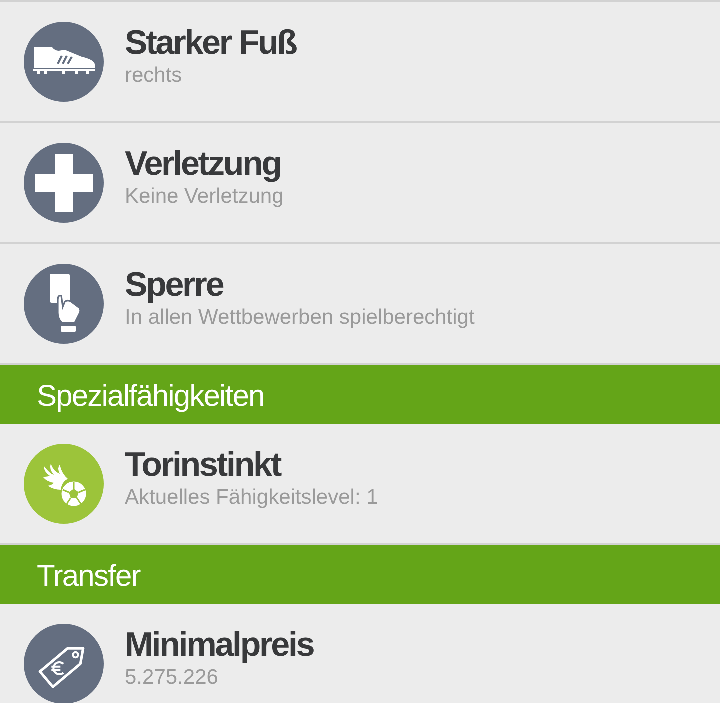  Describe the element at coordinates (204, 197) in the screenshot. I see `item-subtitle: Keine Verletzung` at that location.